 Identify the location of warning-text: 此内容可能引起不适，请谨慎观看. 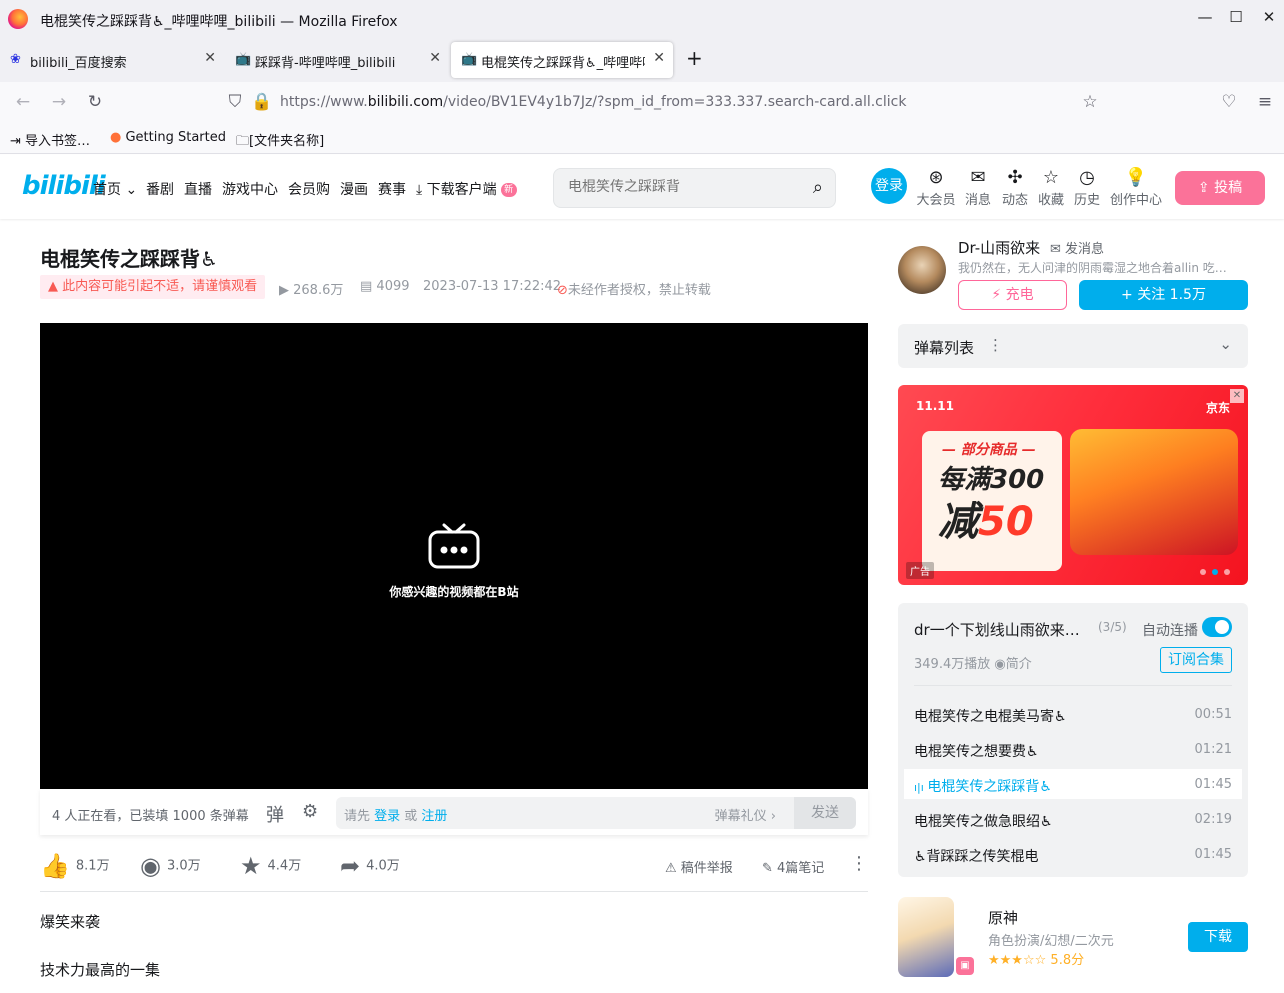
(160, 286).